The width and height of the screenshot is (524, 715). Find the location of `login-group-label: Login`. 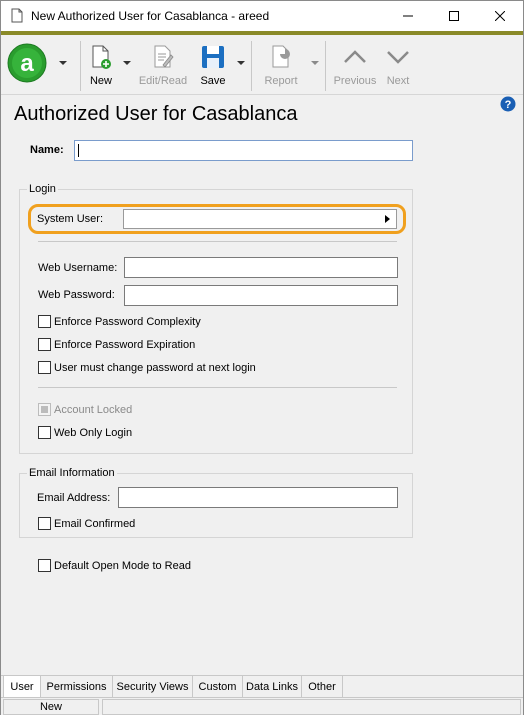

login-group-label: Login is located at coordinates (42, 189).